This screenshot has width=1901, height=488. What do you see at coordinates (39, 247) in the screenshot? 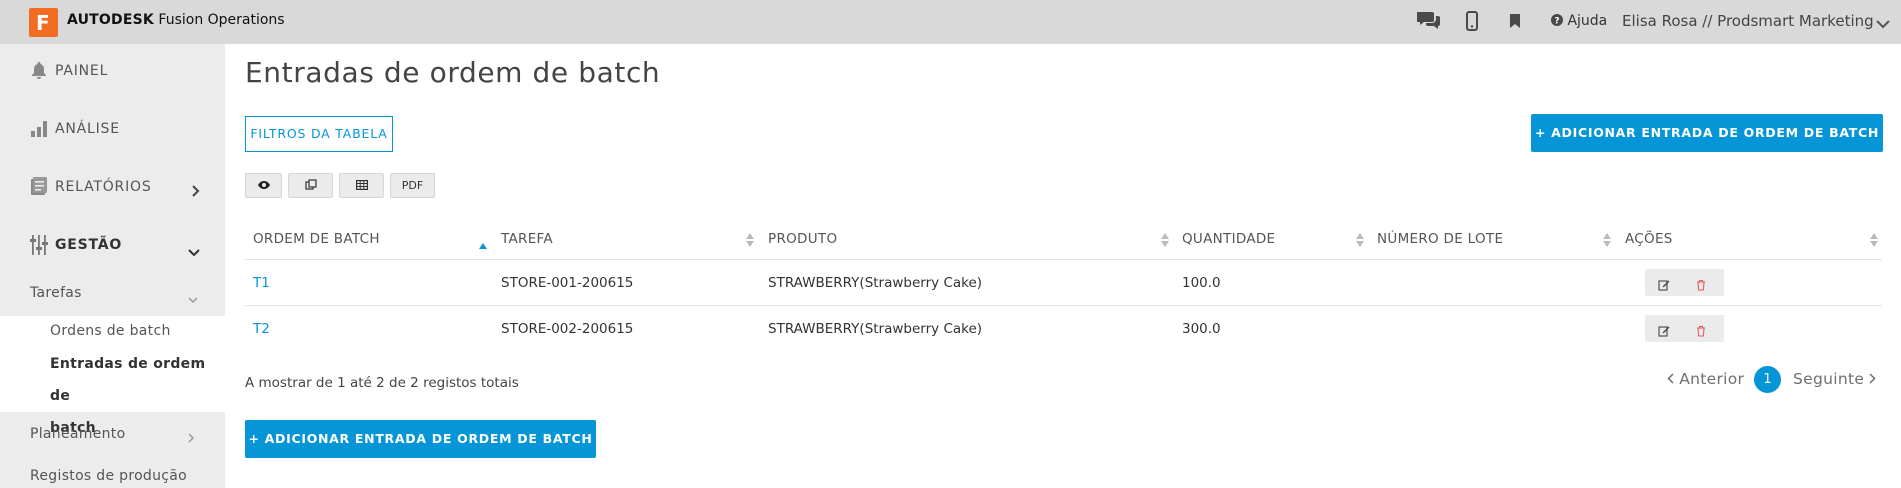
I see `sliders-icon` at bounding box center [39, 247].